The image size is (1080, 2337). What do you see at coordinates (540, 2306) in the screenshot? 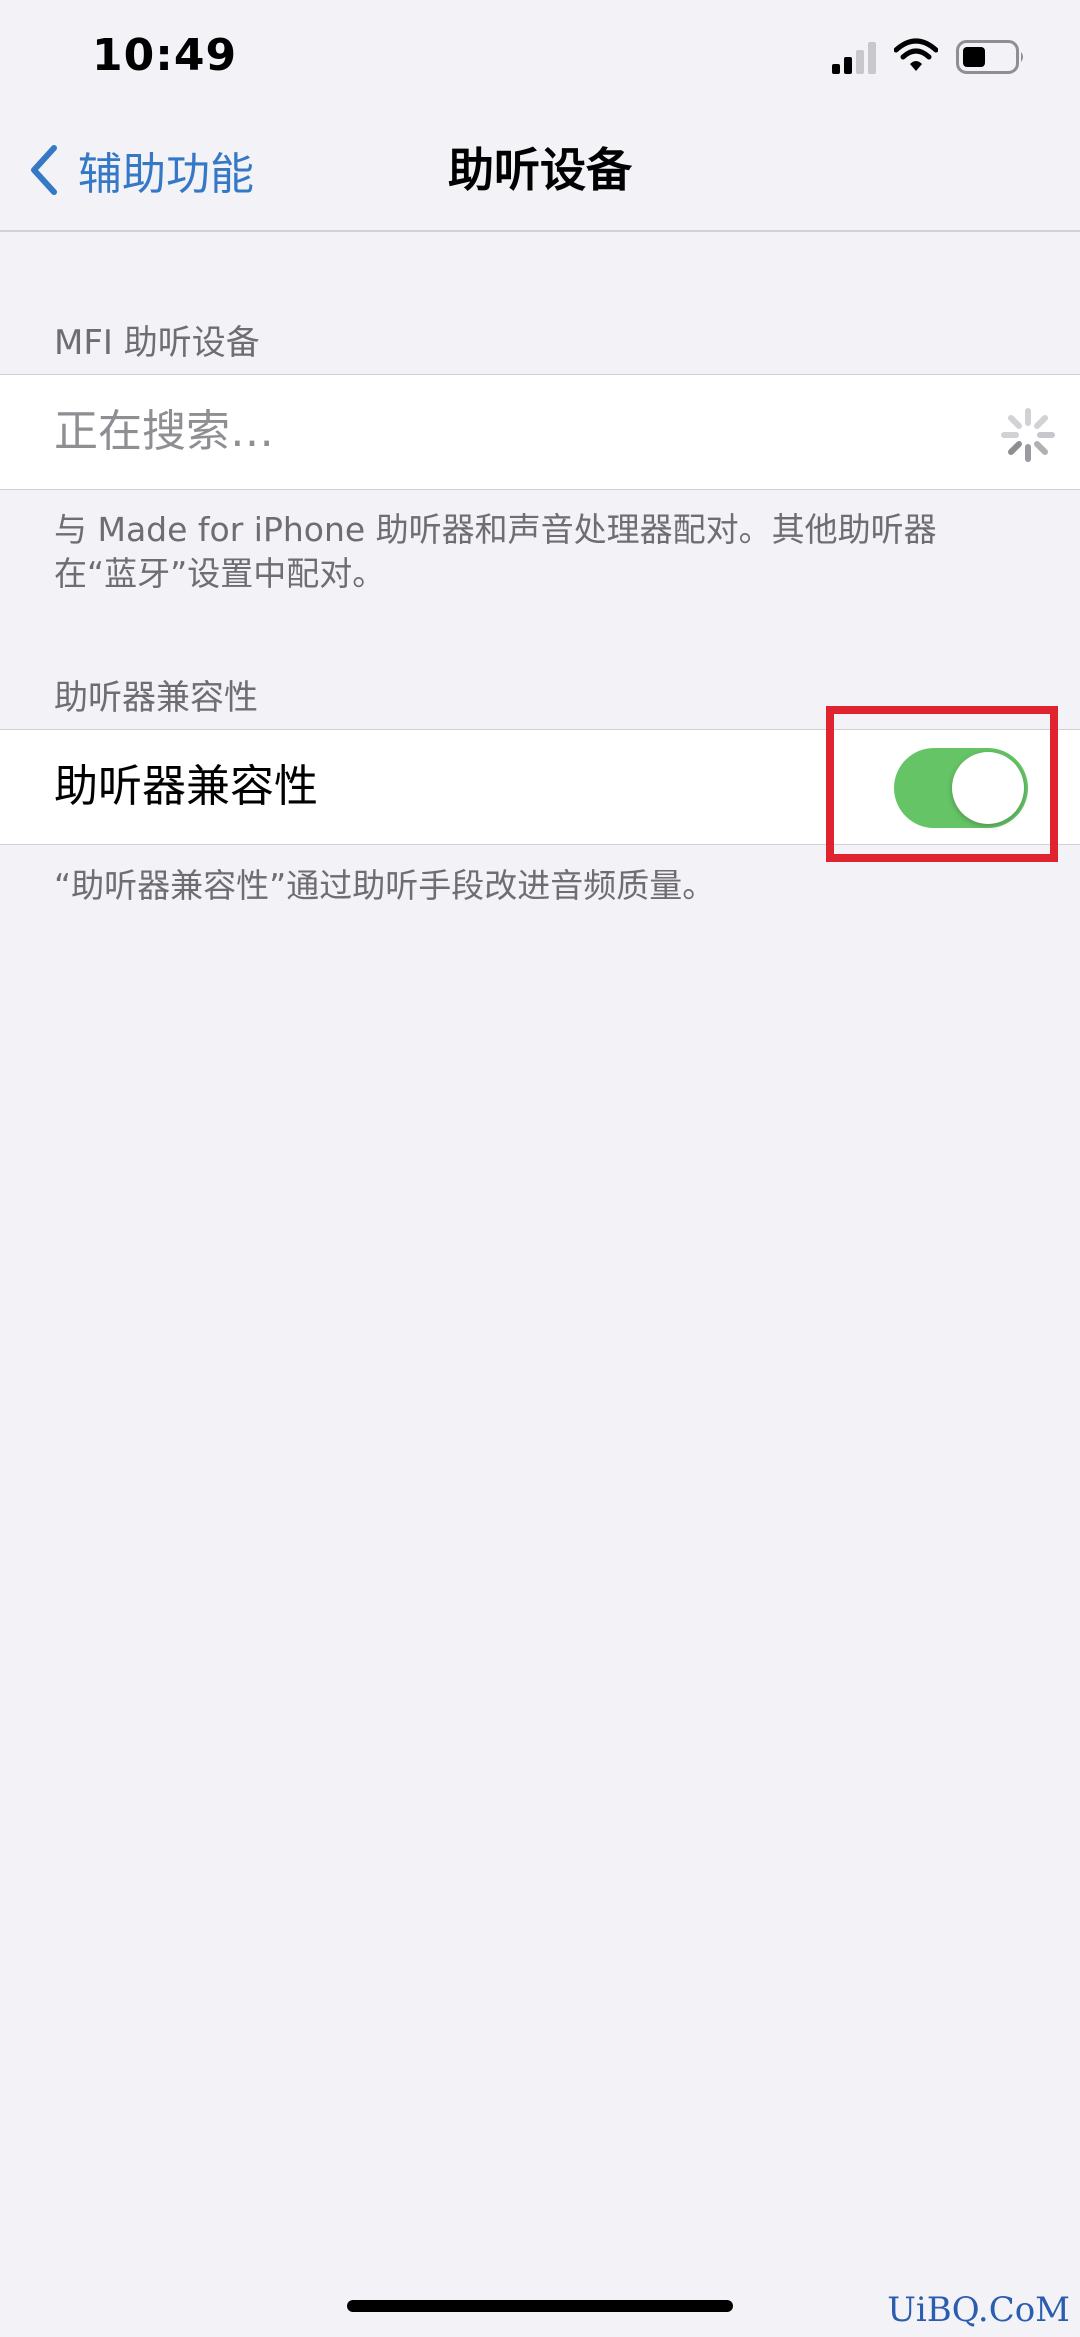
I see `home-indicator` at bounding box center [540, 2306].